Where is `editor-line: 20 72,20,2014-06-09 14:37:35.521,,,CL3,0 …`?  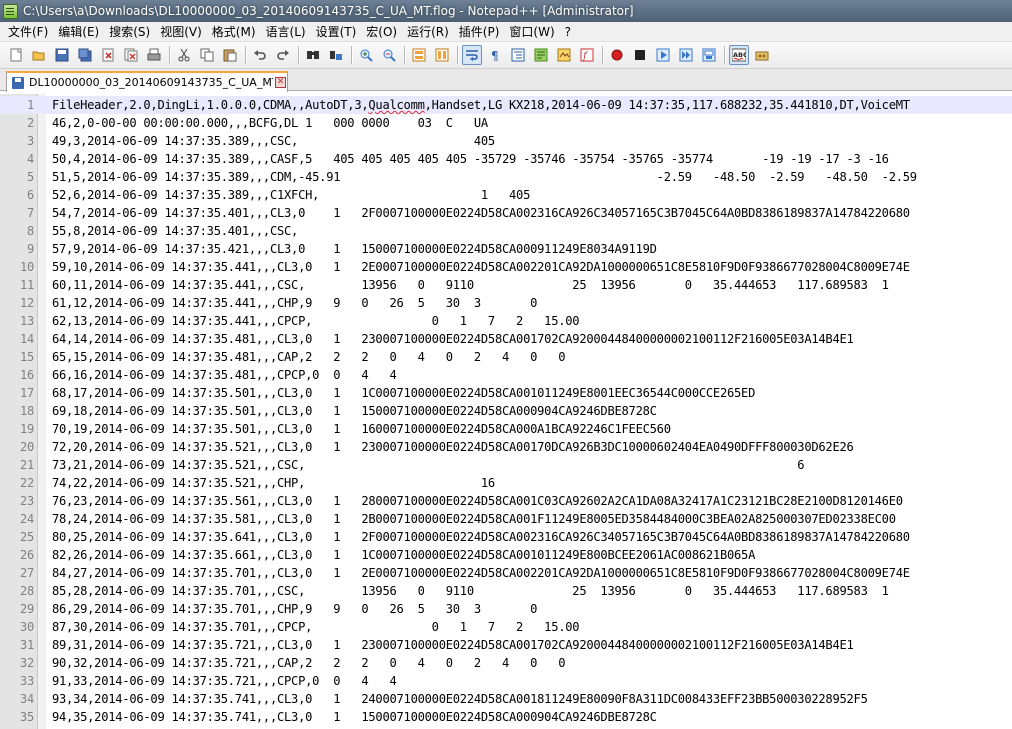 editor-line: 20 72,20,2014-06-09 14:37:35.521,,,CL3,0 … is located at coordinates (506, 447).